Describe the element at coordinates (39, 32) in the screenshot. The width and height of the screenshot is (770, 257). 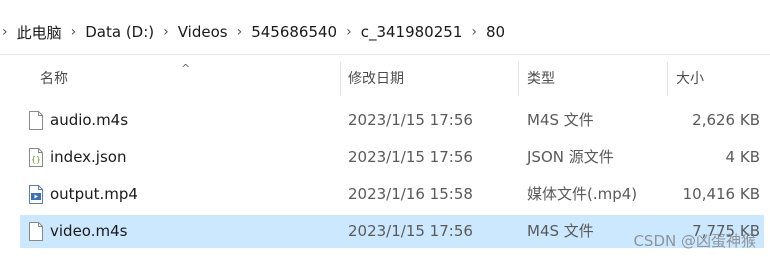
I see `breadcrumb-this-pc: 此电脑` at that location.